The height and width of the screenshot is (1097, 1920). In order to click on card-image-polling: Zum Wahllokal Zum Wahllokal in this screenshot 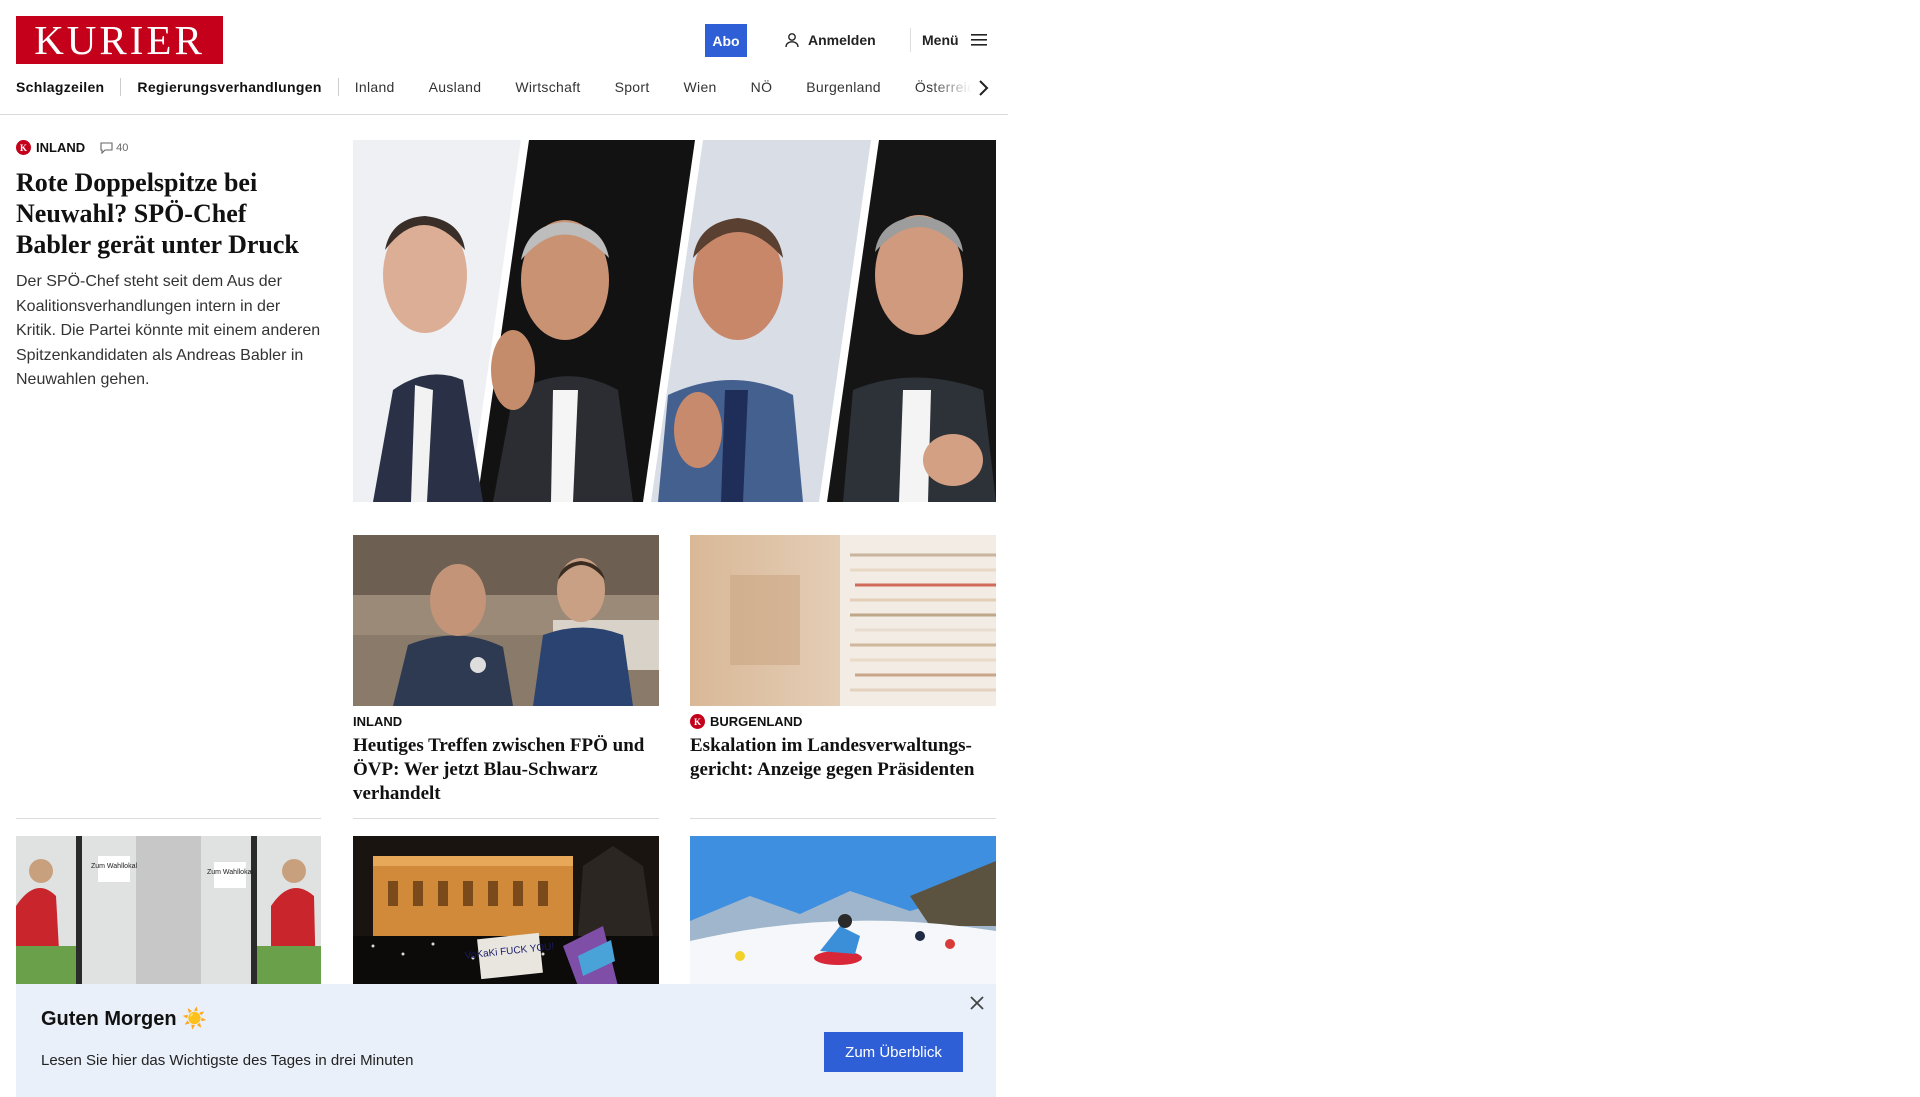, I will do `click(168, 911)`.